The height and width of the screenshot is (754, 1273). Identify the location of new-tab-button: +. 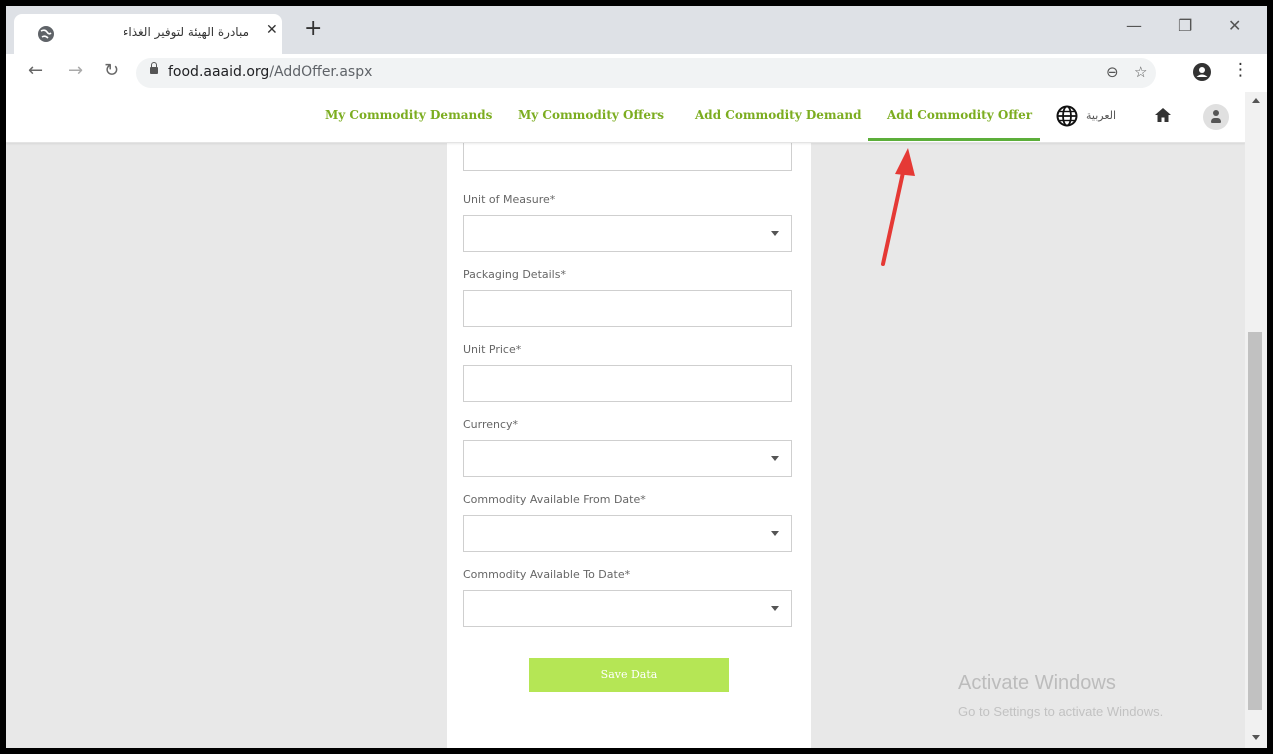
(313, 29).